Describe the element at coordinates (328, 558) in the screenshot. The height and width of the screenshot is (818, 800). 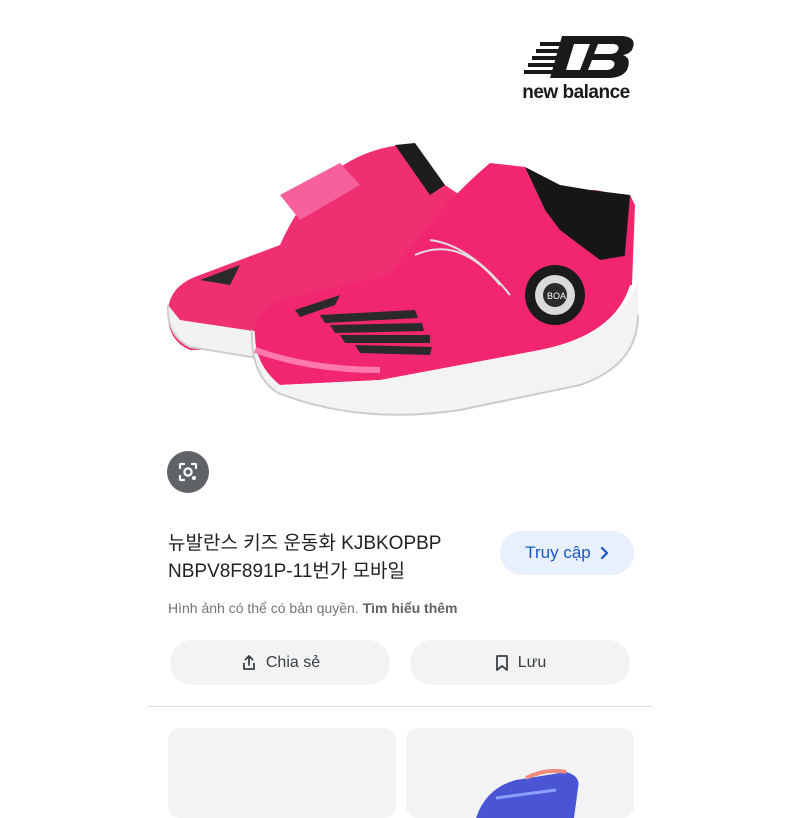
I see `result-title: 뉴발란스 키즈 운동화 KJBKOPBP NBPV8F891P-11번가 모바일` at that location.